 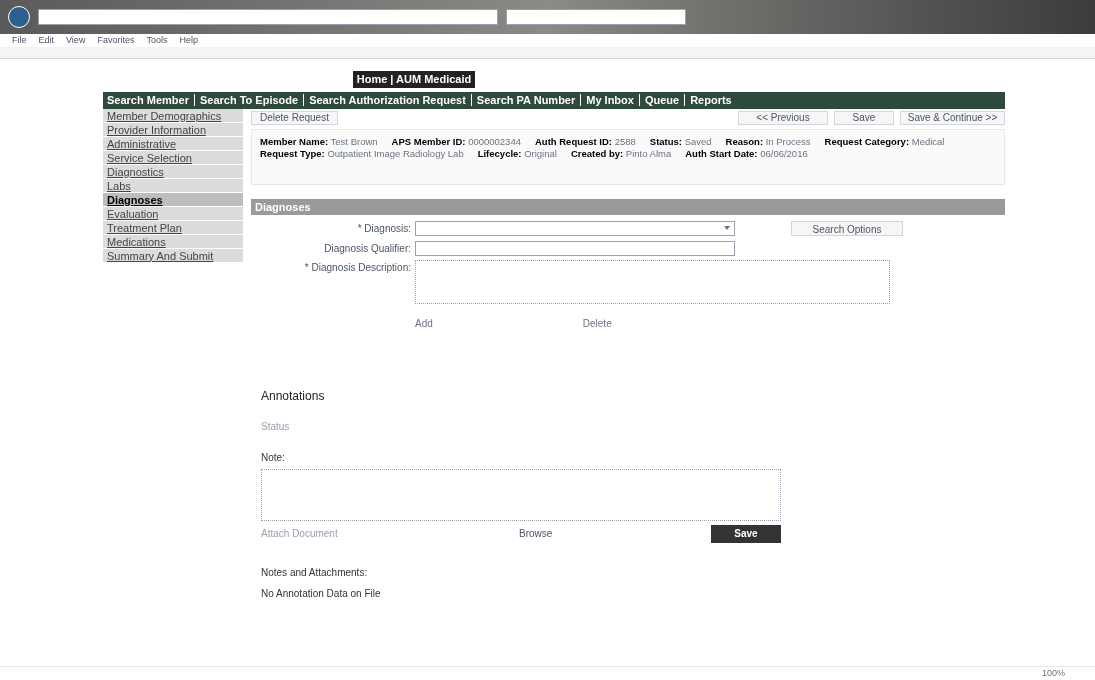 What do you see at coordinates (321, 593) in the screenshot?
I see `empty-message: No Annotation Data on File` at bounding box center [321, 593].